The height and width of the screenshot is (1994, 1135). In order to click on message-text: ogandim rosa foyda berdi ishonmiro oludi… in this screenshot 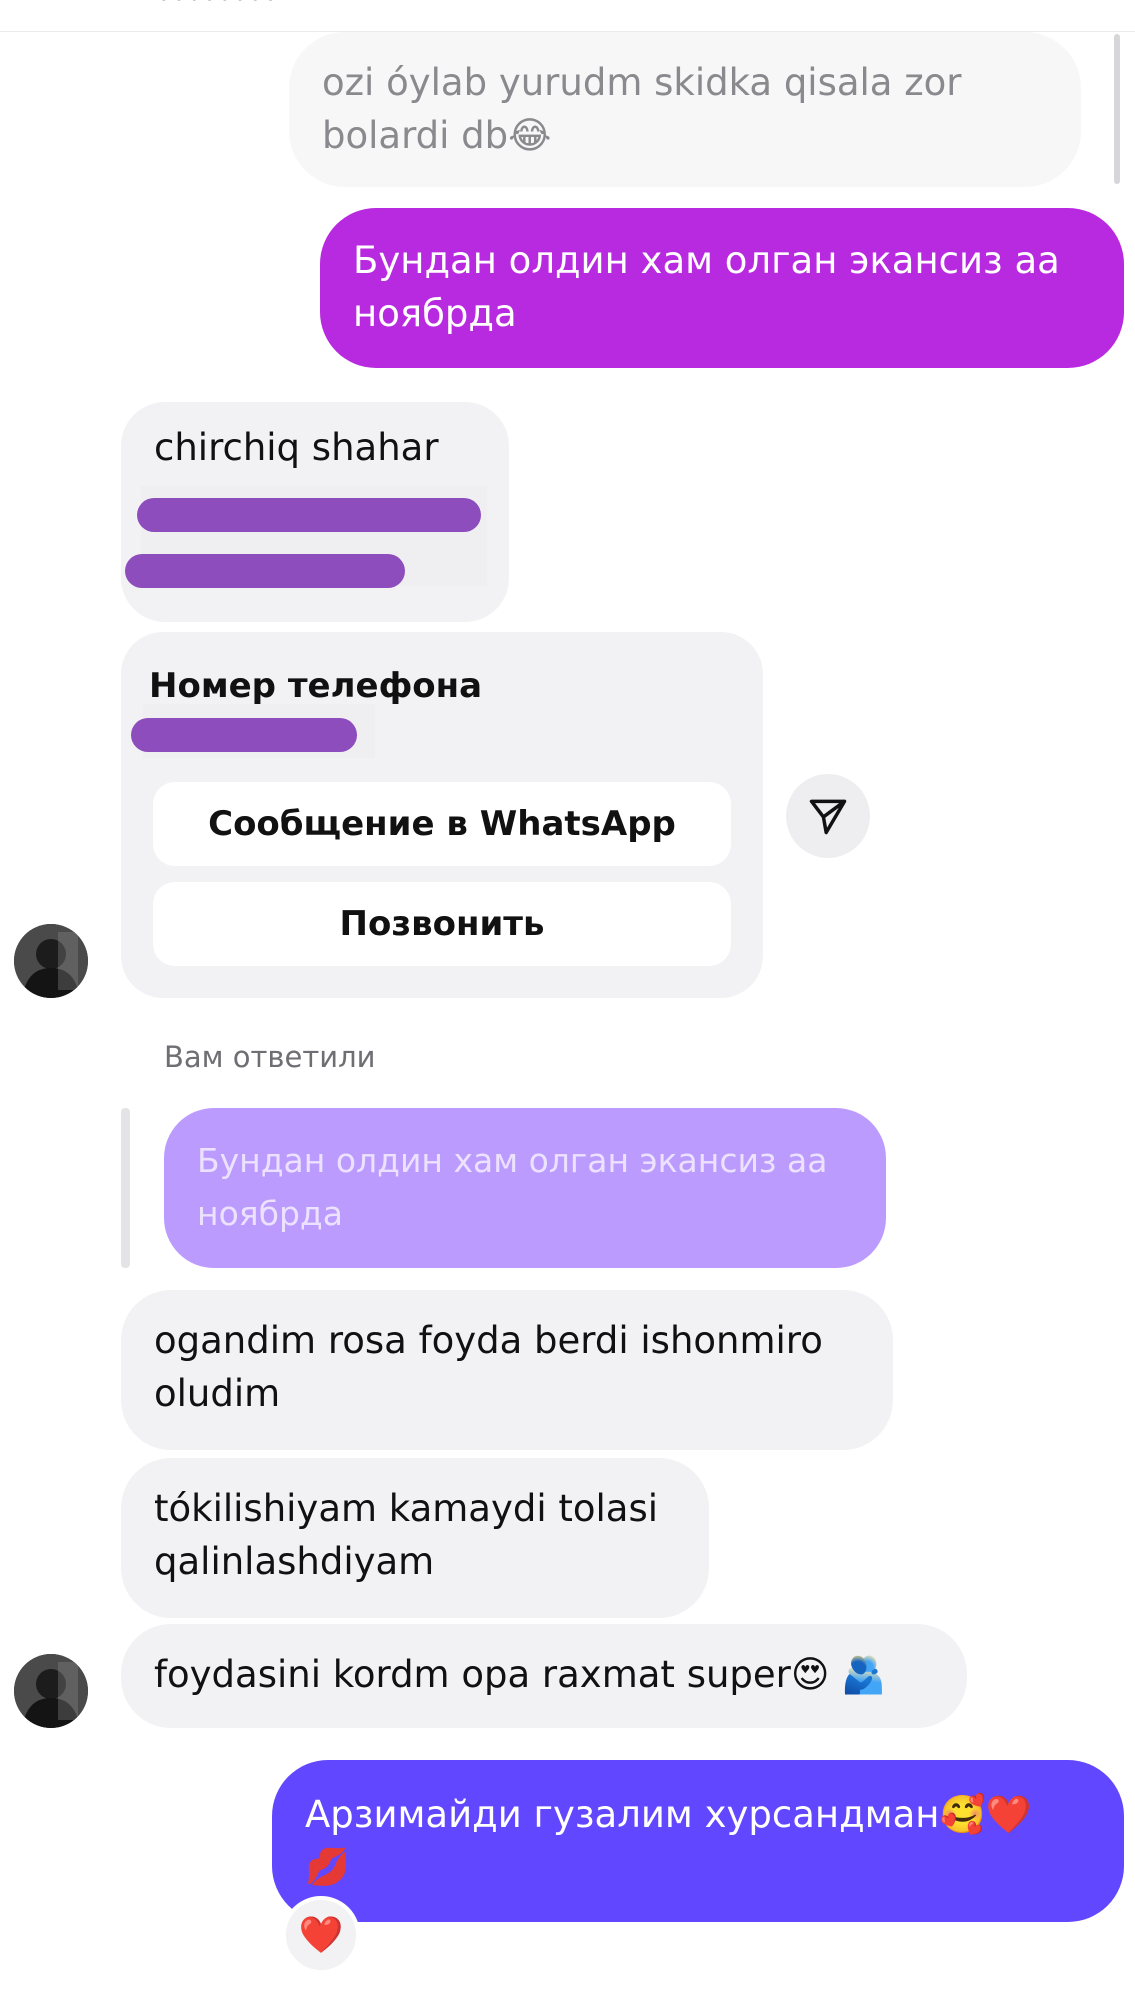, I will do `click(488, 1367)`.